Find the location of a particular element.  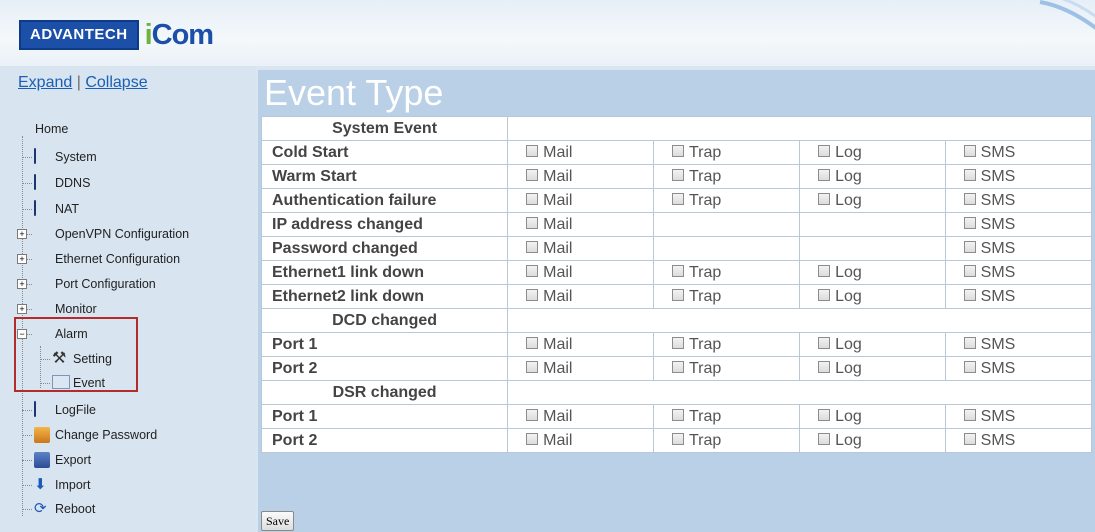

sidebar-item-export: Export is located at coordinates (62, 460).